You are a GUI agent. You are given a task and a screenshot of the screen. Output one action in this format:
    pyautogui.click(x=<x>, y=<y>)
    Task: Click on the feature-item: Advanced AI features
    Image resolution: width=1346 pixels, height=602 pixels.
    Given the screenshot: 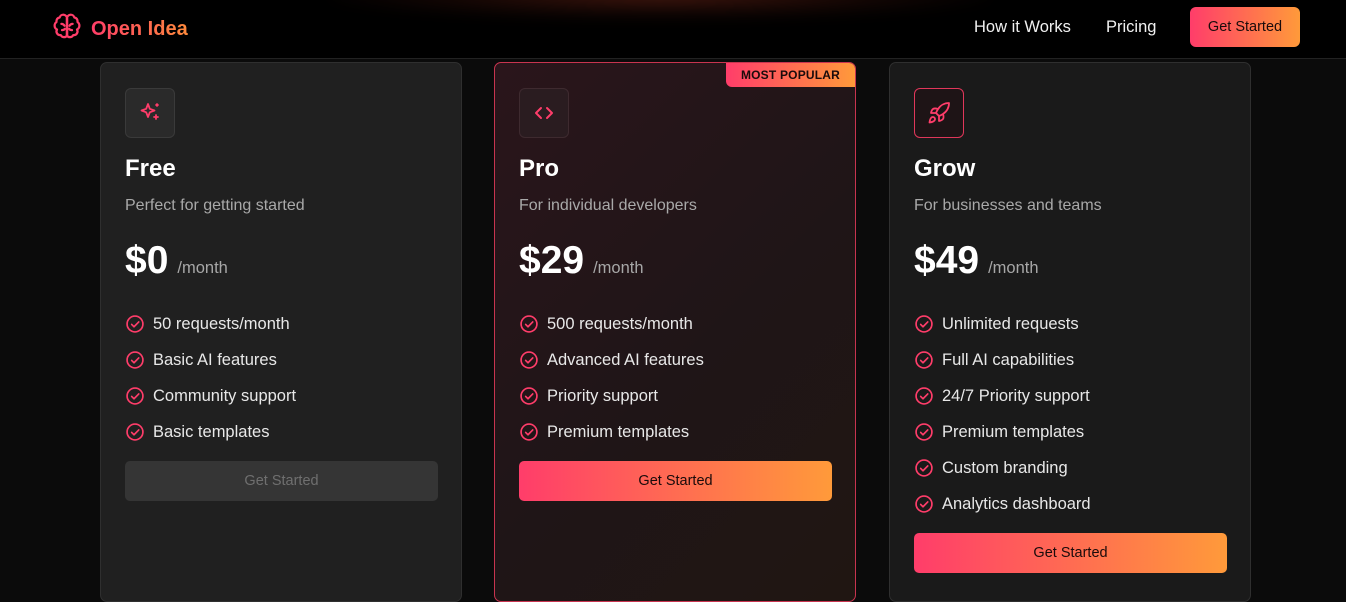 What is the action you would take?
    pyautogui.click(x=611, y=360)
    